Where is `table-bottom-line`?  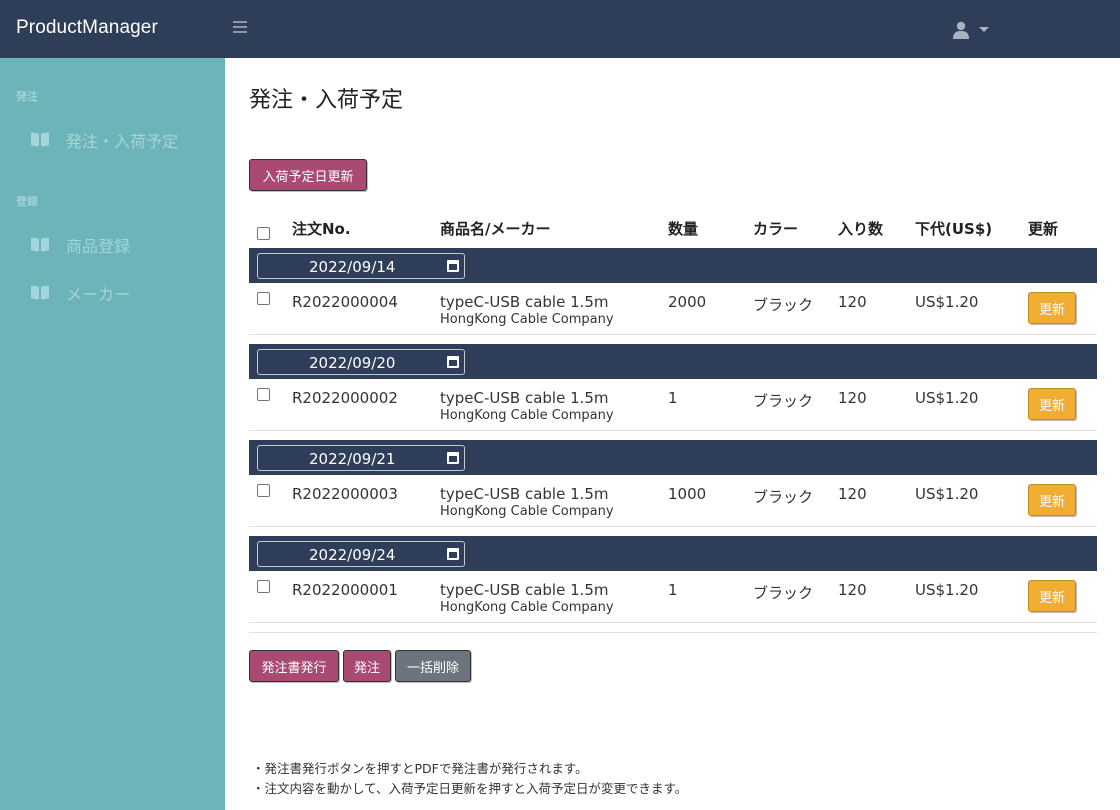 table-bottom-line is located at coordinates (673, 632).